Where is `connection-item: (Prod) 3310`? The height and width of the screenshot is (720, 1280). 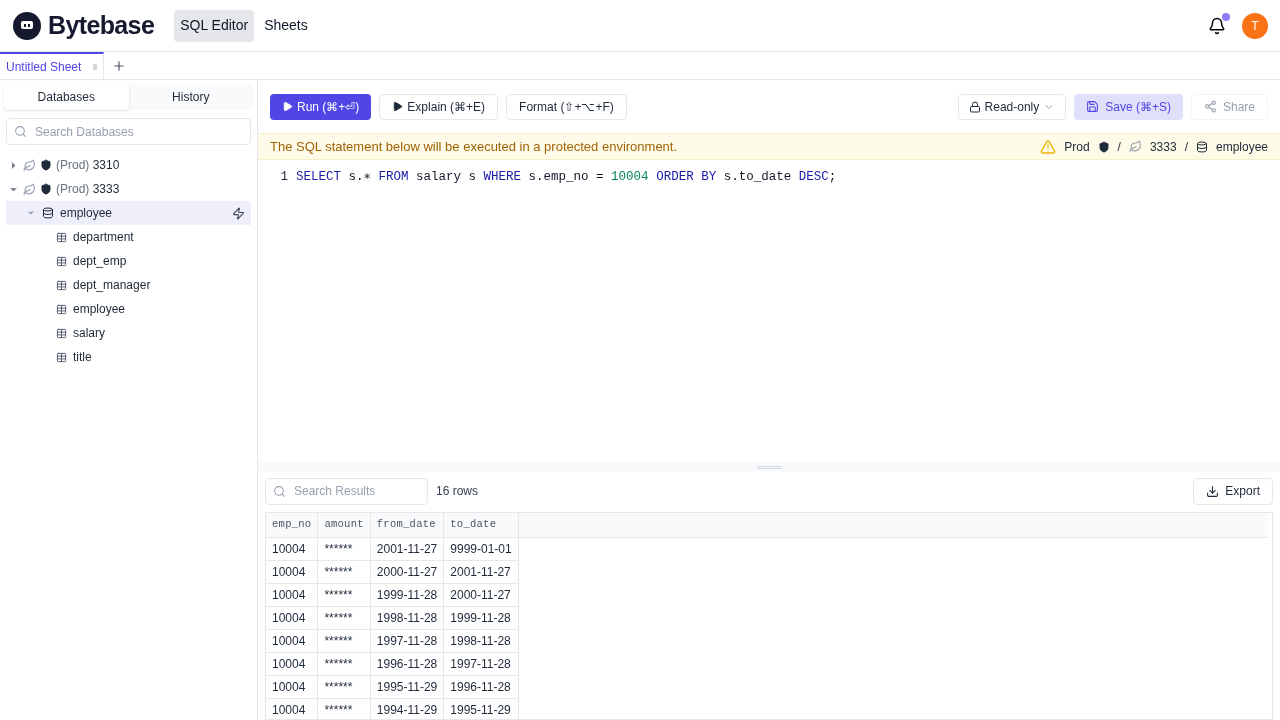 connection-item: (Prod) 3310 is located at coordinates (128, 165).